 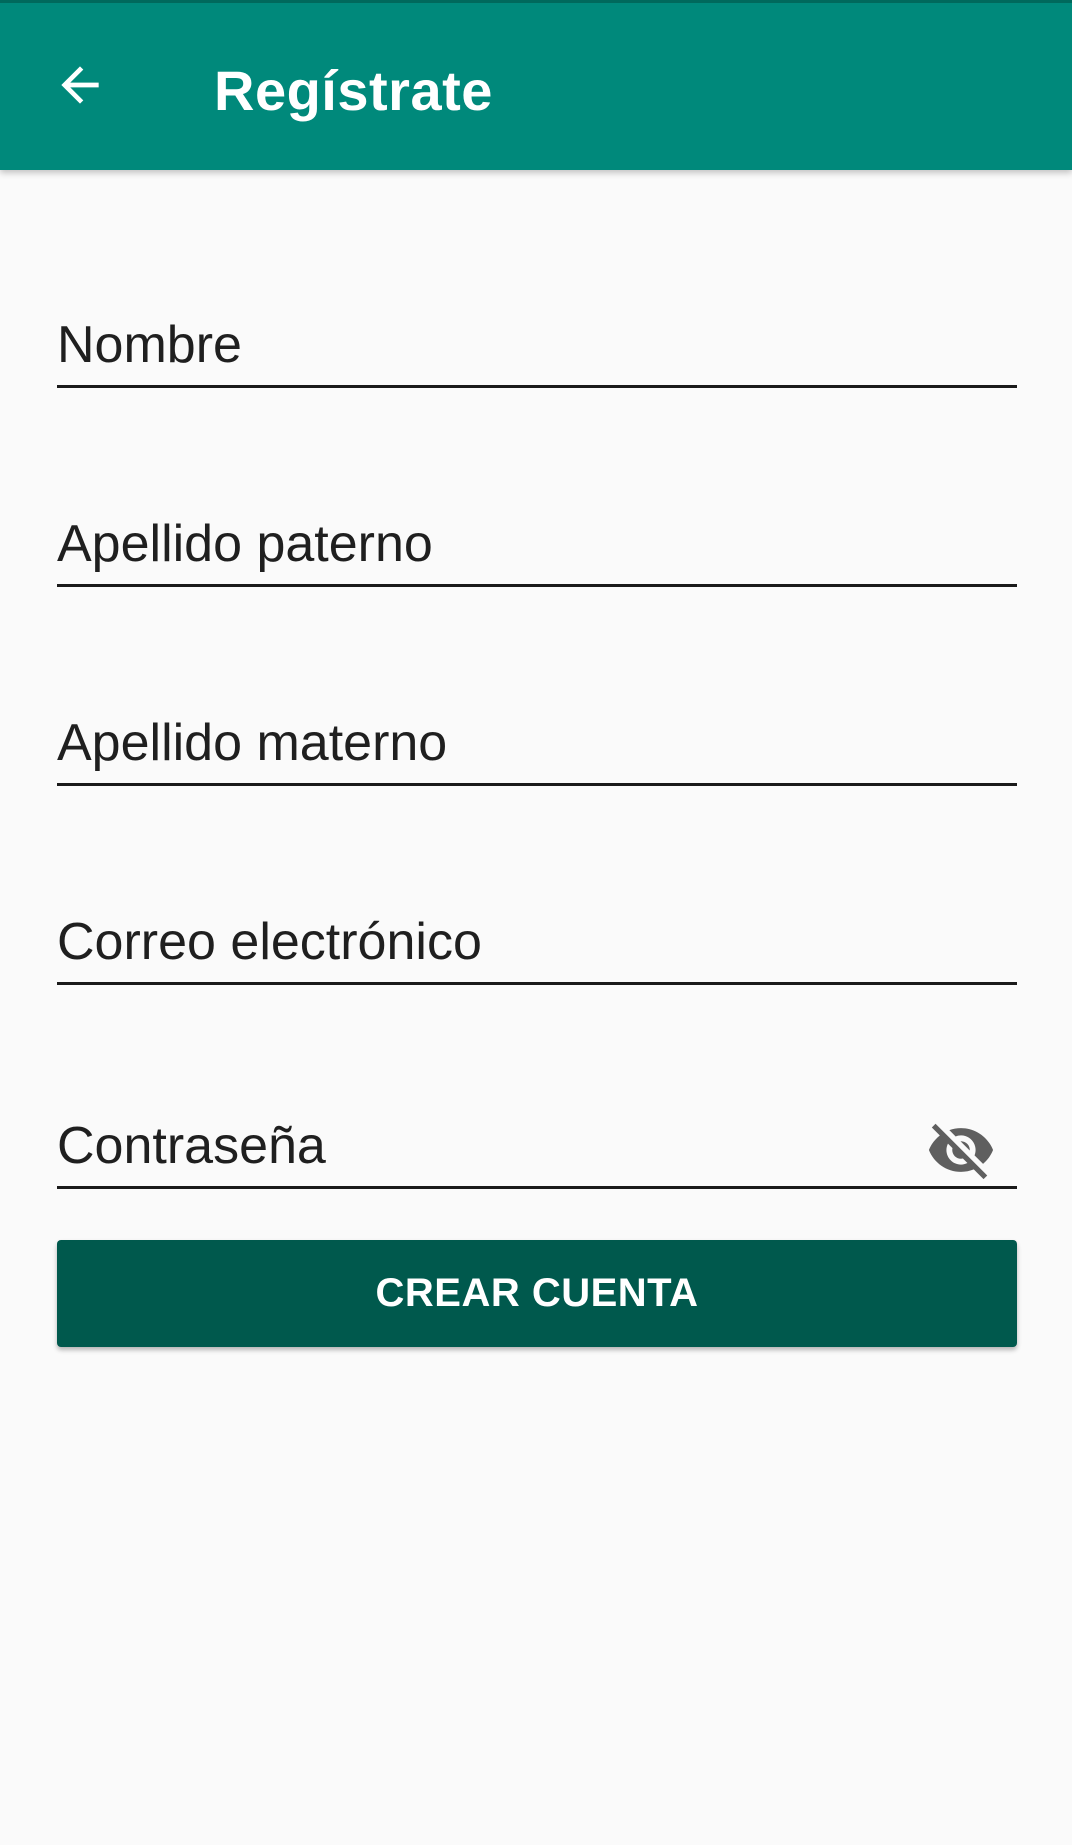 I want to click on first-name-field, so click(x=537, y=346).